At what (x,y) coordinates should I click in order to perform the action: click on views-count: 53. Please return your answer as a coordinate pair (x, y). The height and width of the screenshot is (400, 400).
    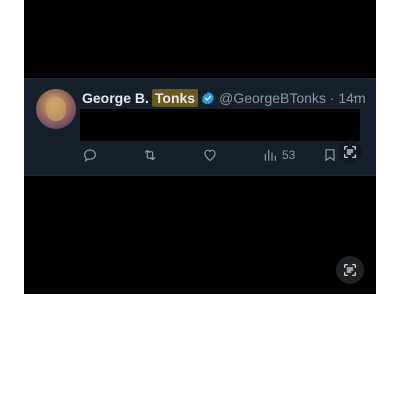
    Looking at the image, I should click on (289, 155).